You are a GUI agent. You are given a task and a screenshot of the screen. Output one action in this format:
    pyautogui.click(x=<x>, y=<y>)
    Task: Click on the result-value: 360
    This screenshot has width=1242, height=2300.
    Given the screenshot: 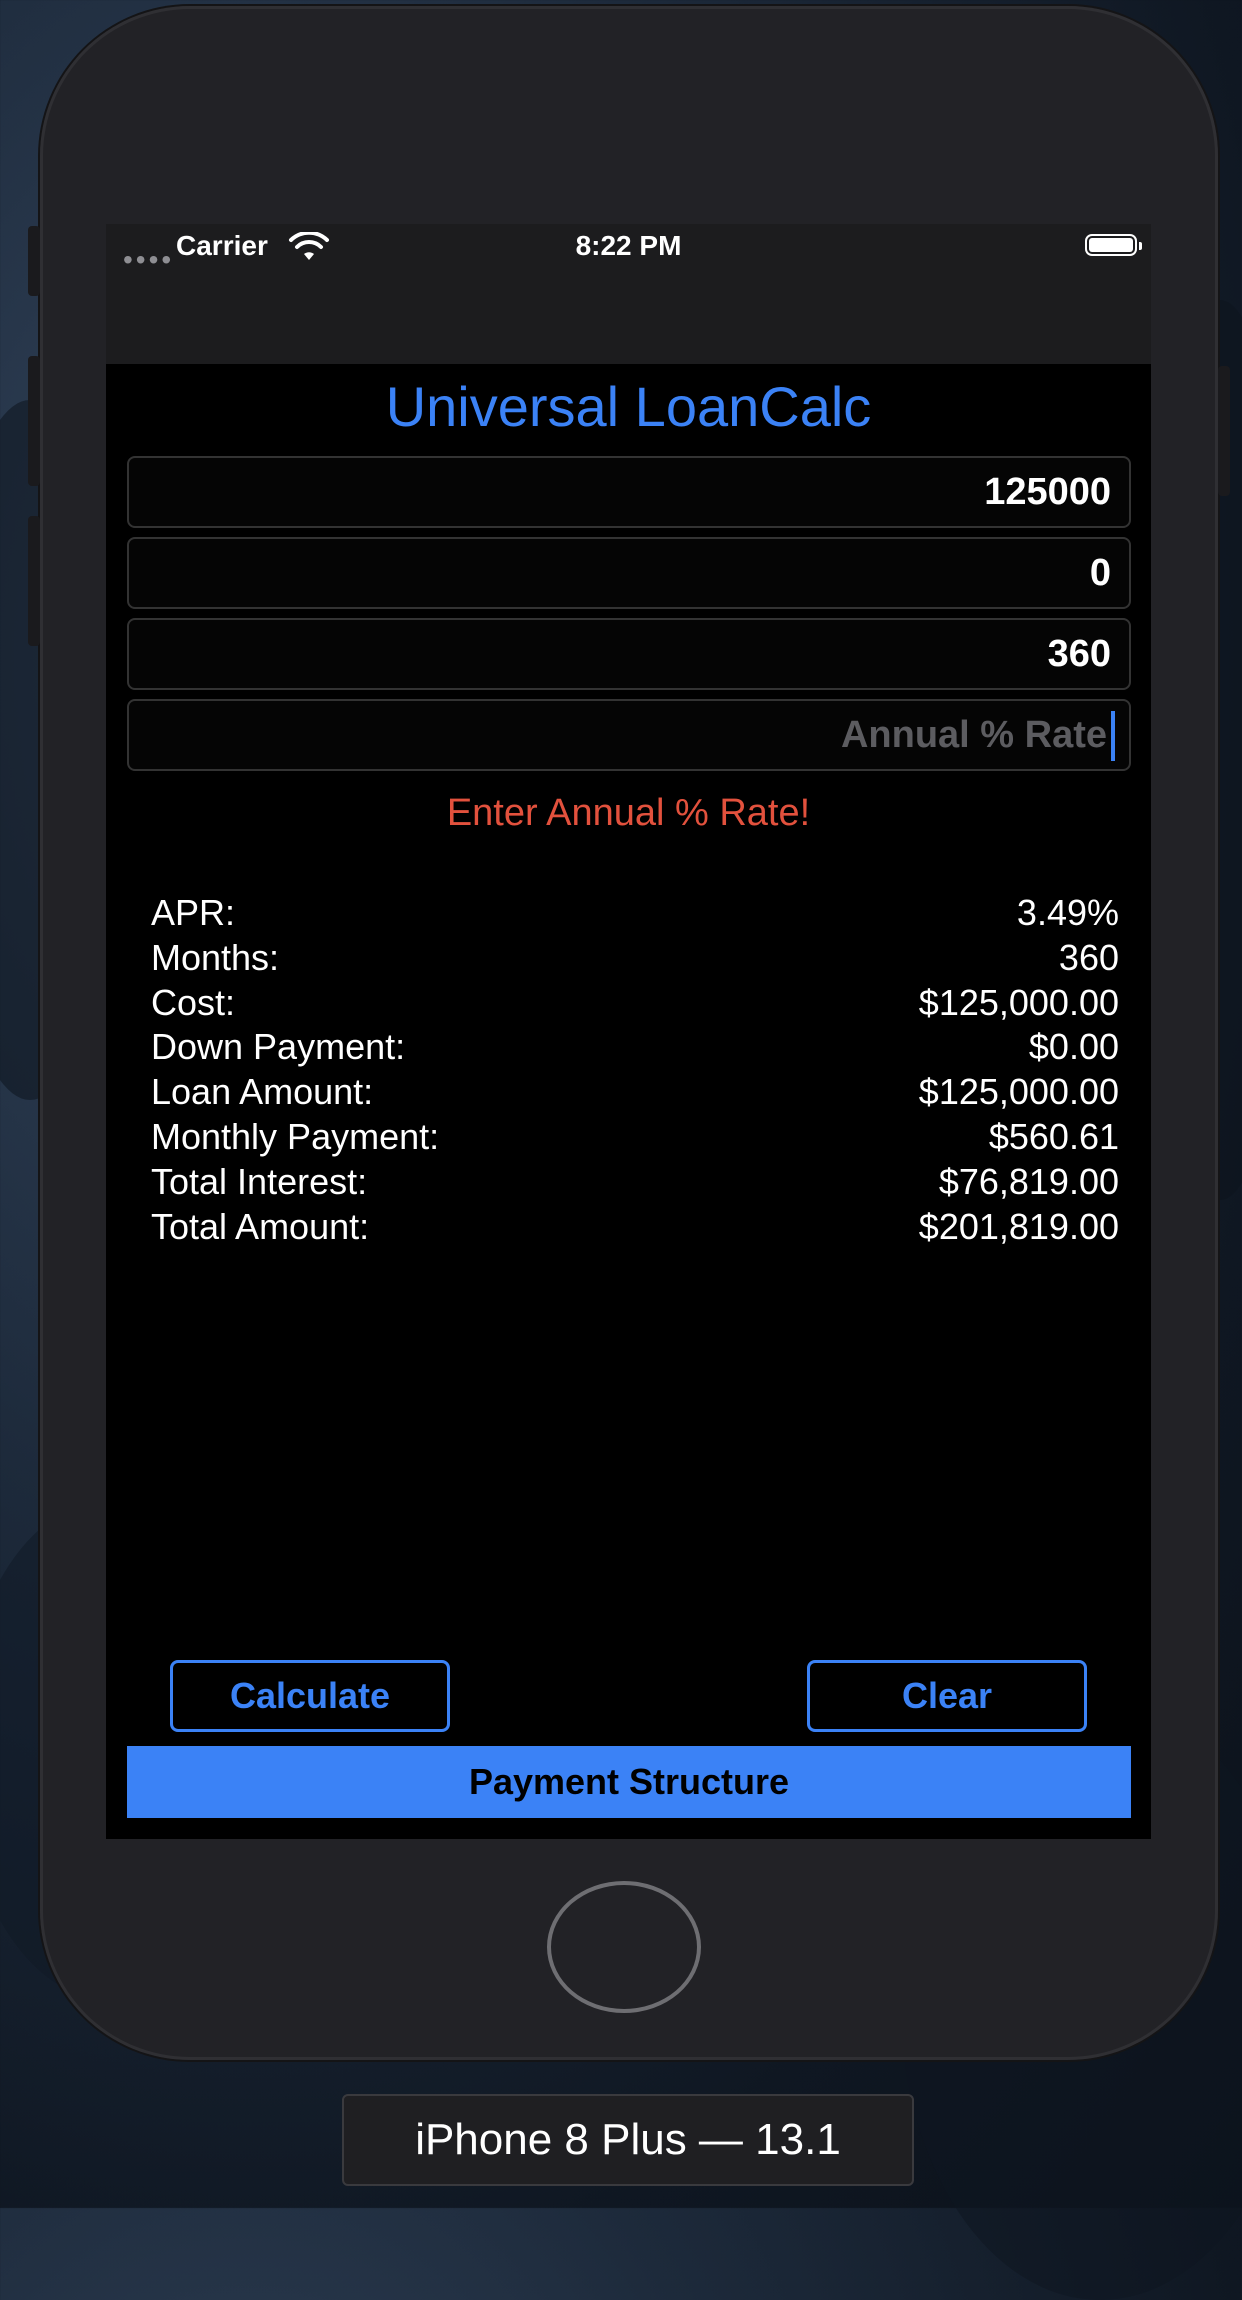 What is the action you would take?
    pyautogui.click(x=1088, y=957)
    